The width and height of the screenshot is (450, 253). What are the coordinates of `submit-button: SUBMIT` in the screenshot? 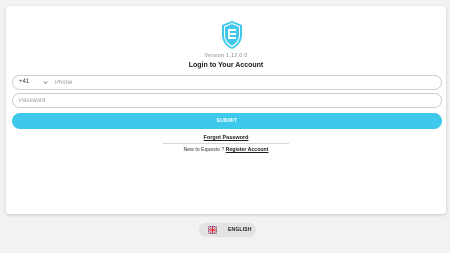 It's located at (227, 121).